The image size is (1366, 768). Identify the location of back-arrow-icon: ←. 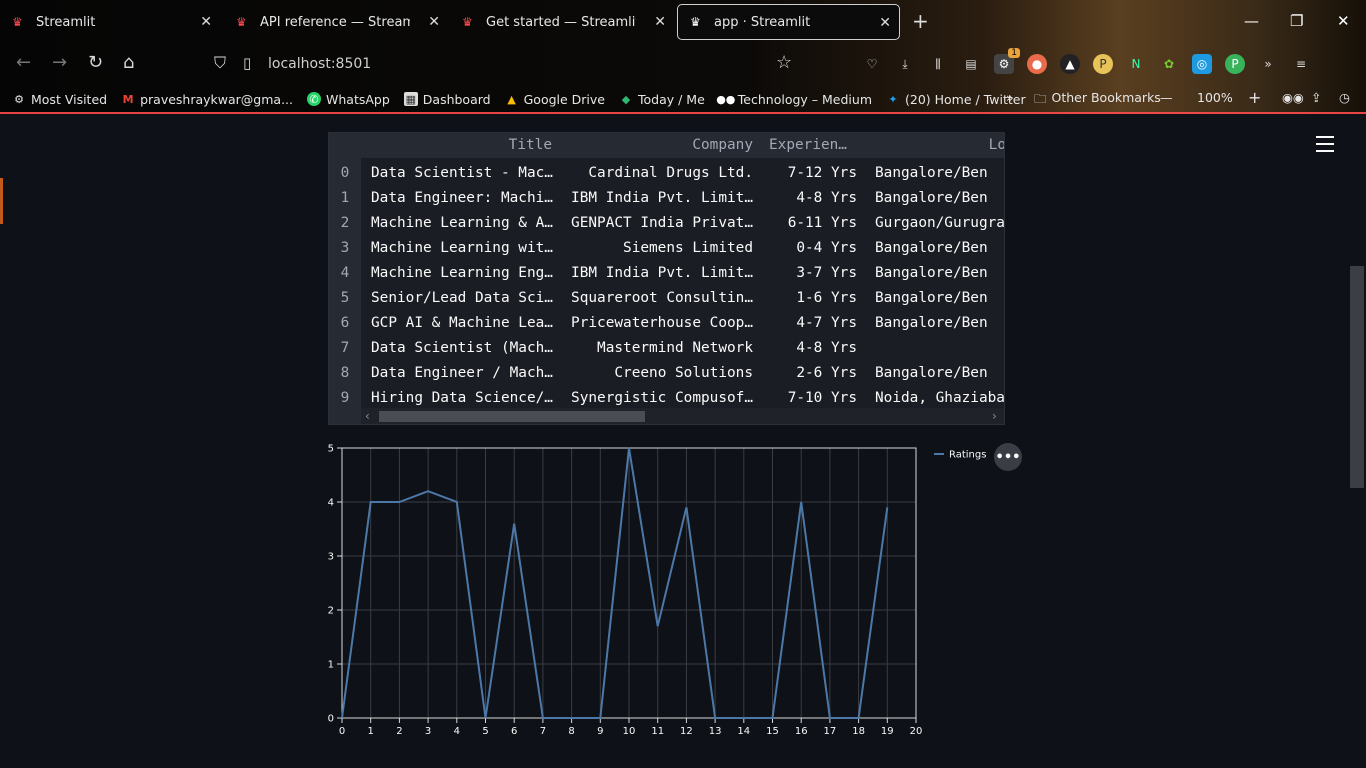
(23, 63).